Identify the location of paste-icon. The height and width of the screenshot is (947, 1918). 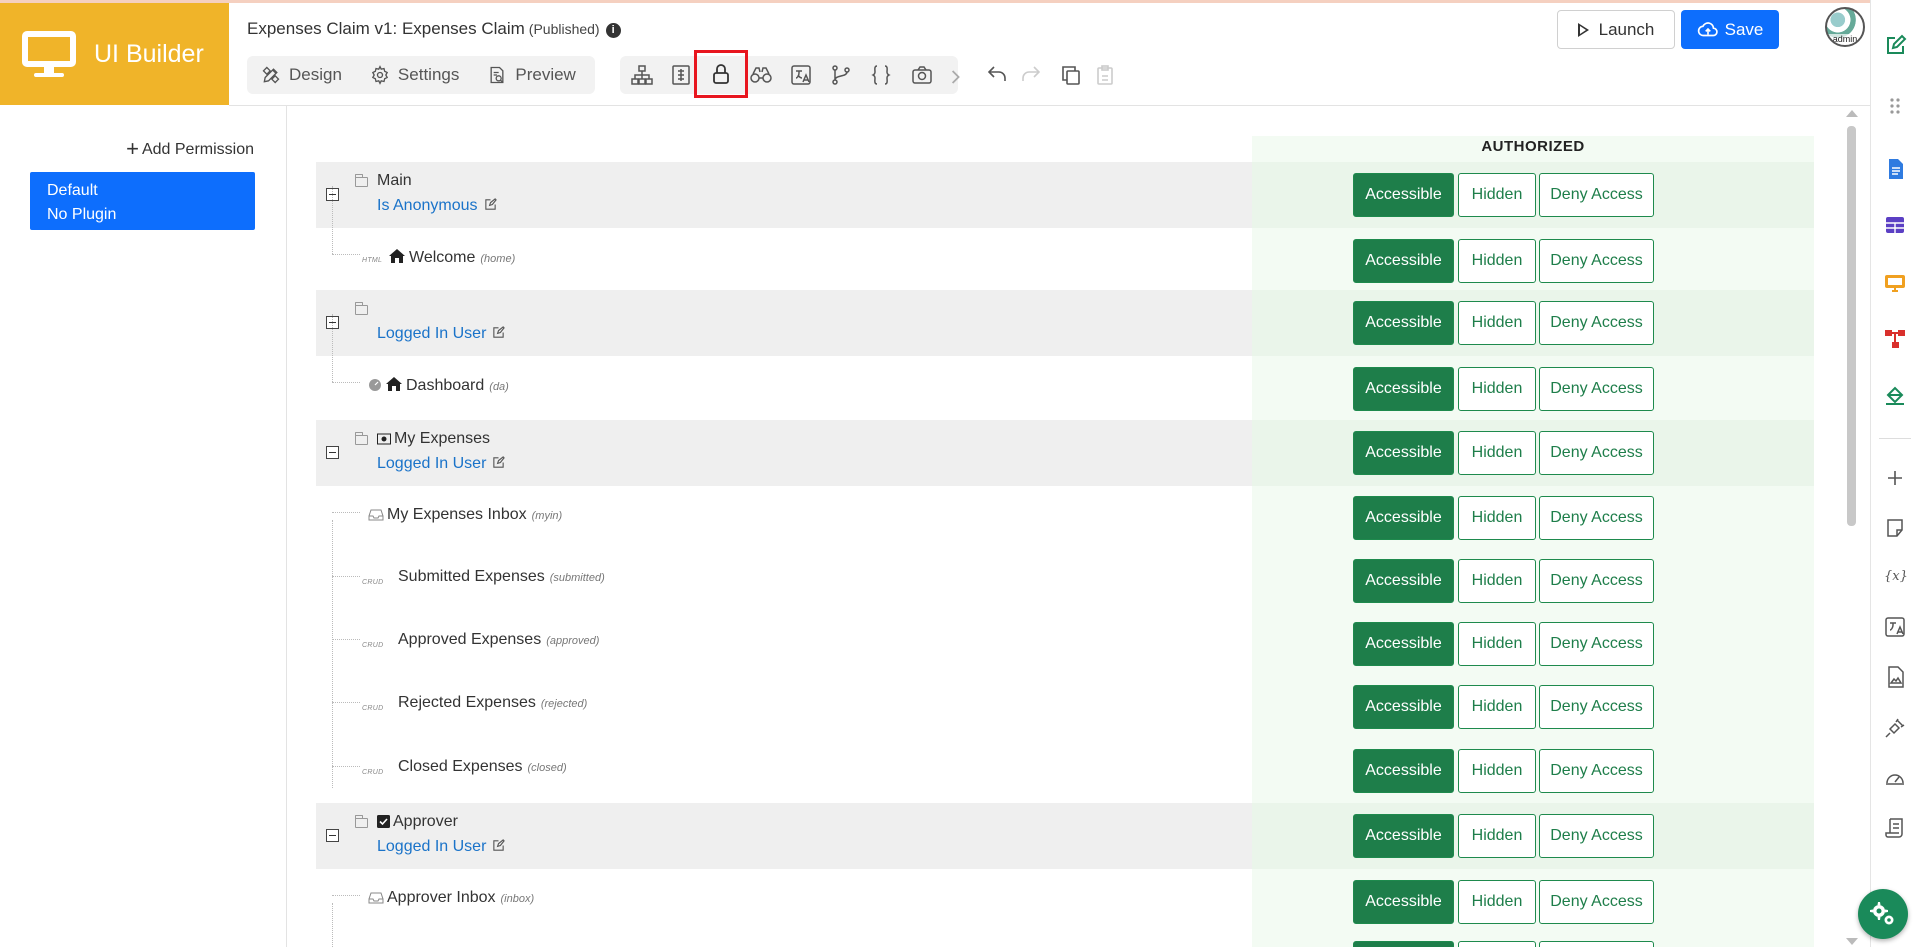
(1105, 75).